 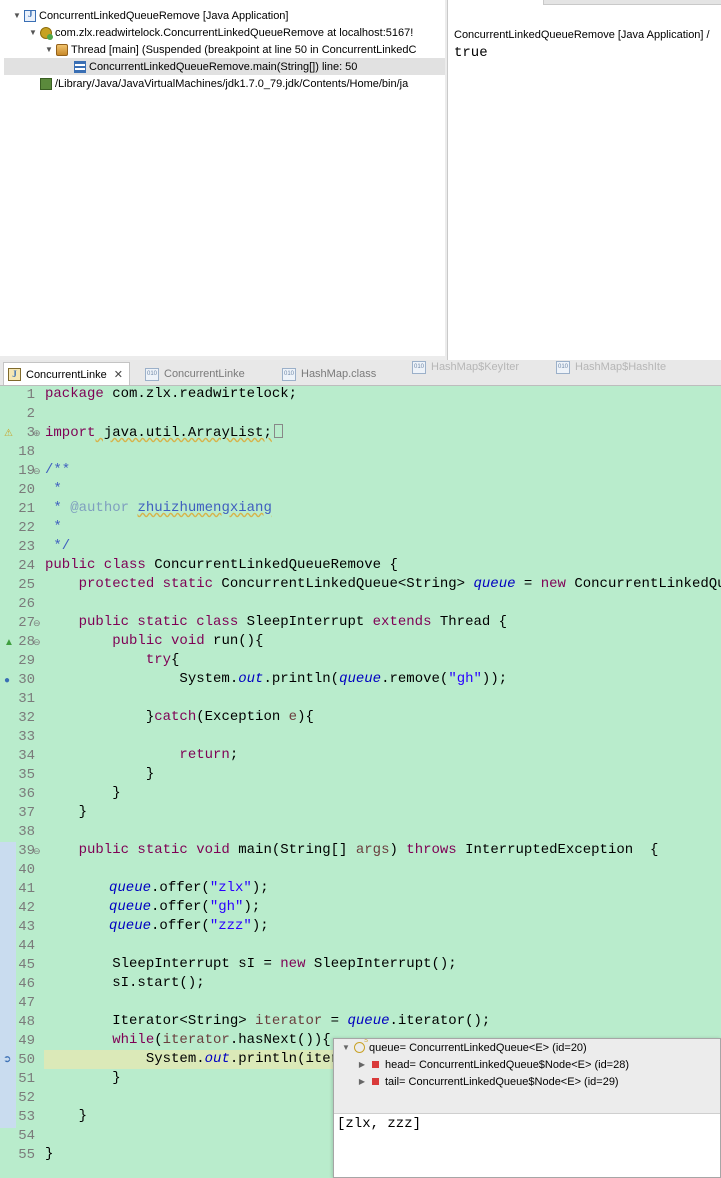 I want to click on tab-hashmap-keyiter: 010 HashMap$KeyIter, so click(x=465, y=369).